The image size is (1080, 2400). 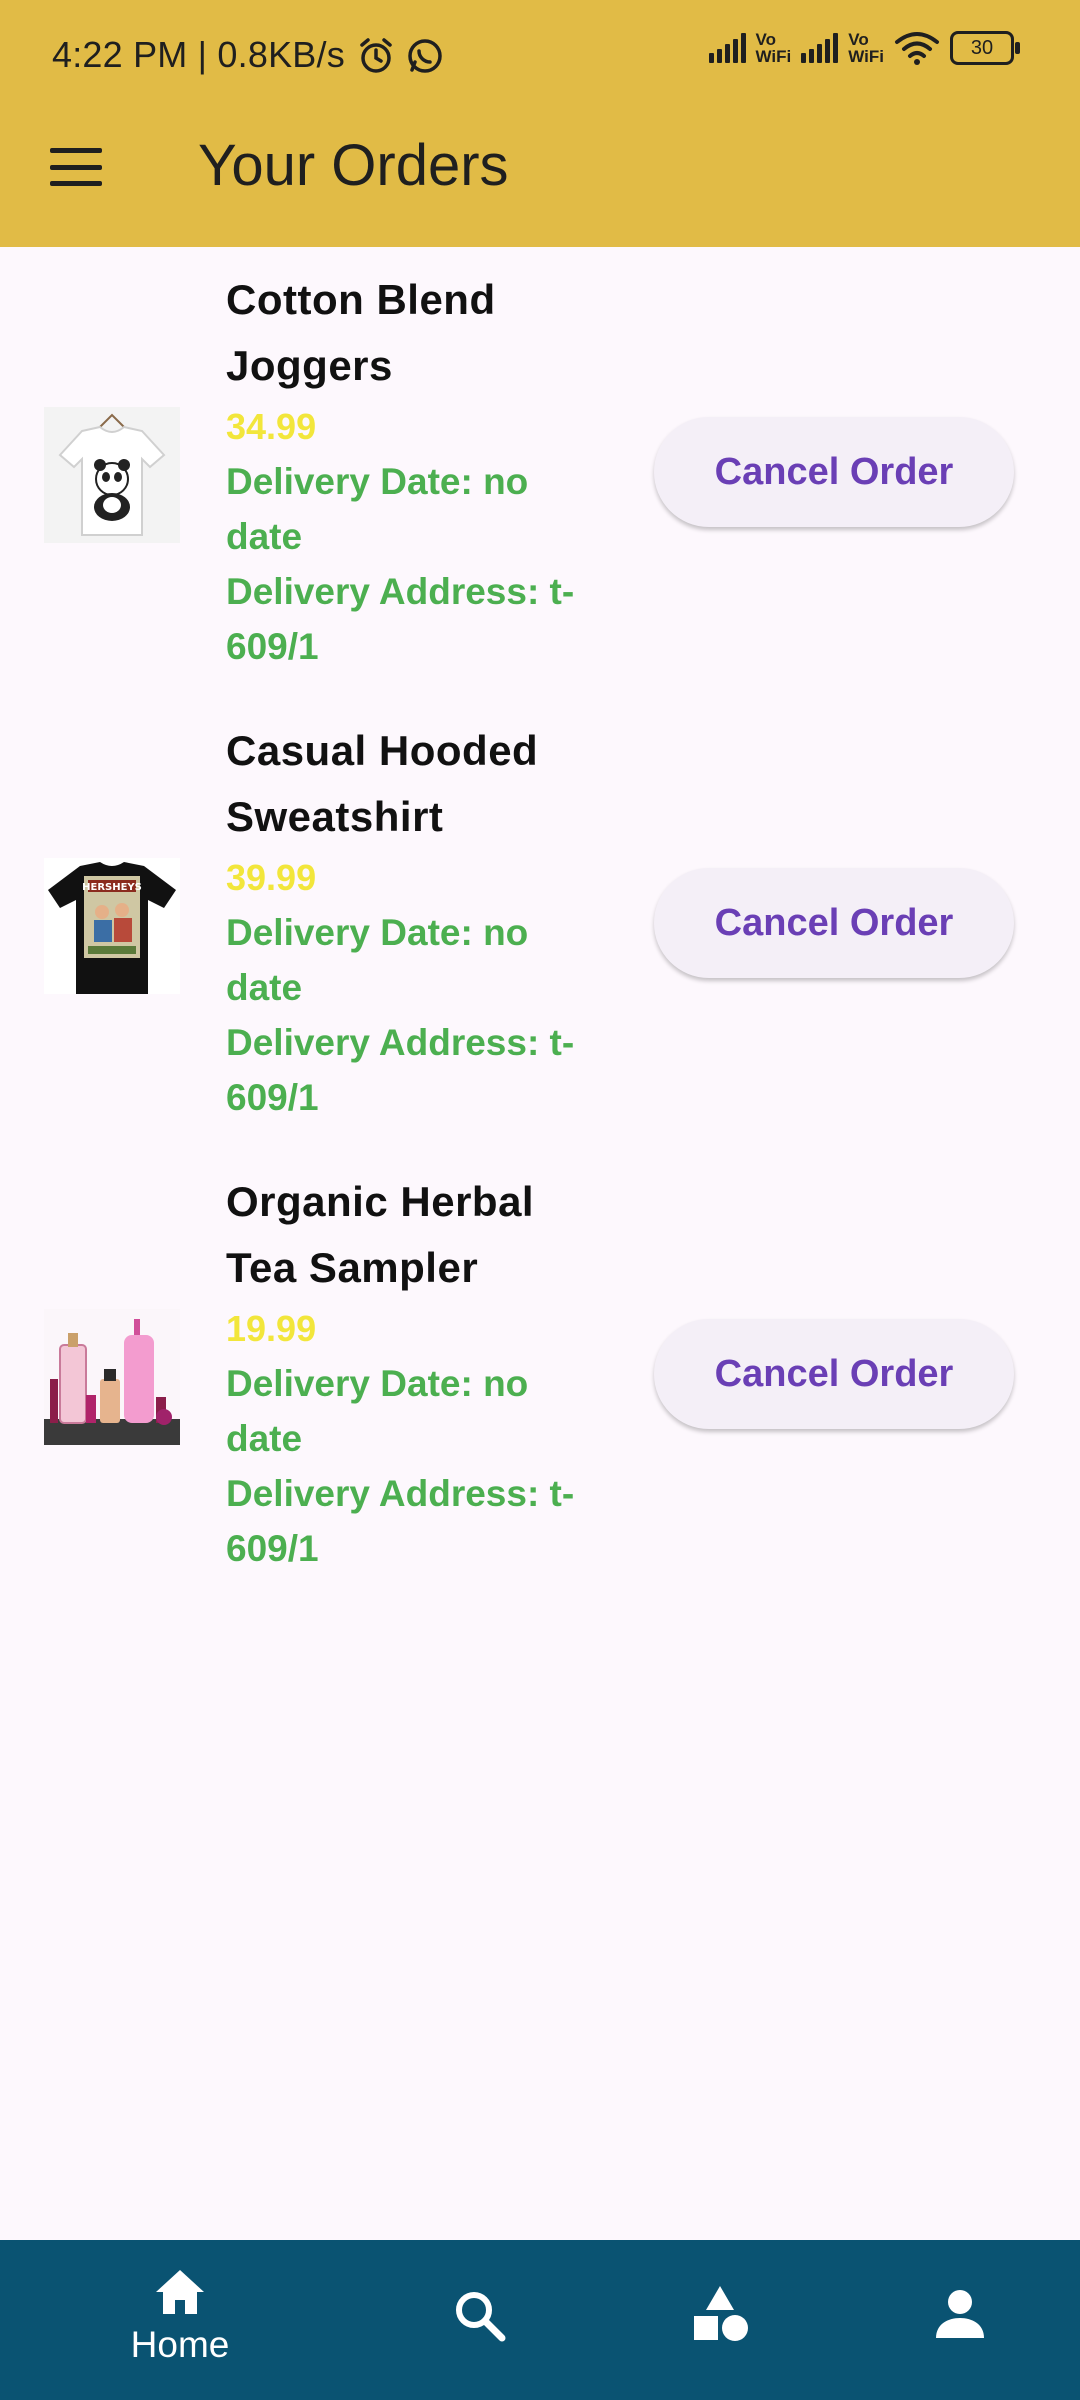 I want to click on whatsapp-icon, so click(x=425, y=56).